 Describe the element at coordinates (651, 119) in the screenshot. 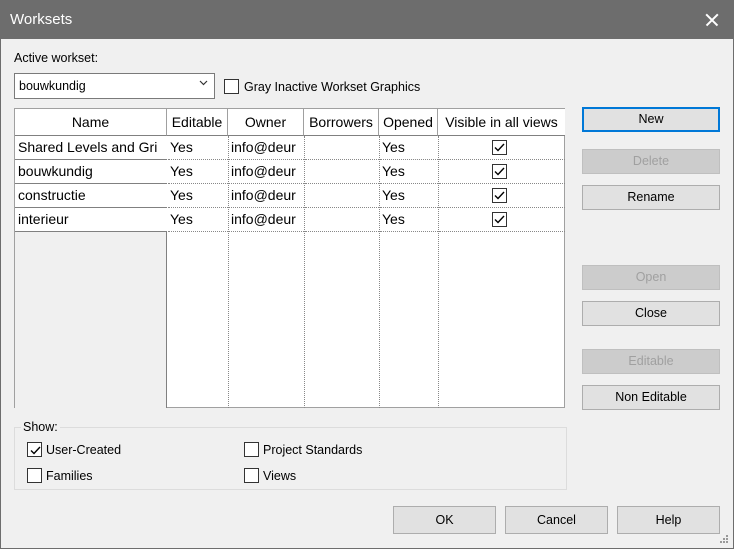

I see `new-button: New` at that location.